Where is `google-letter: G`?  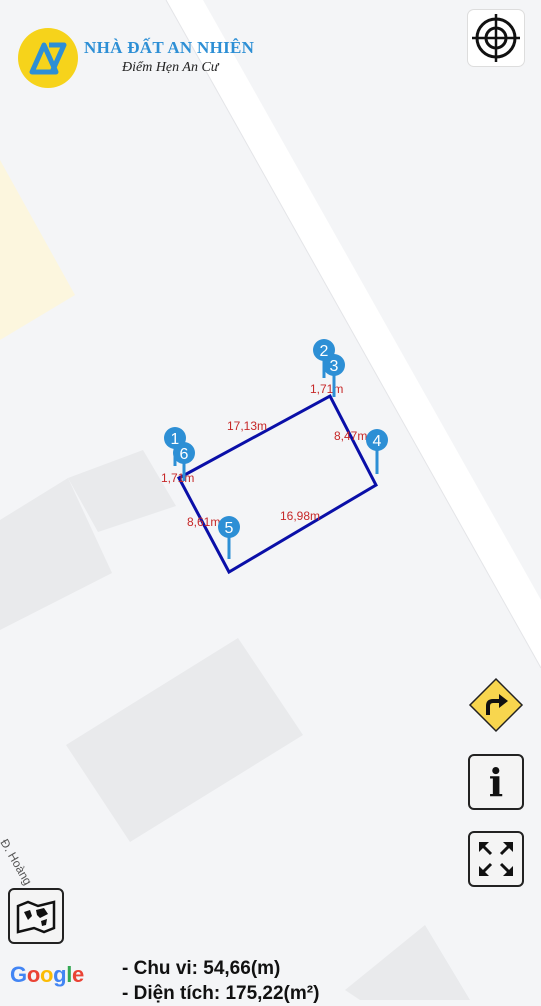
google-letter: G is located at coordinates (18, 974).